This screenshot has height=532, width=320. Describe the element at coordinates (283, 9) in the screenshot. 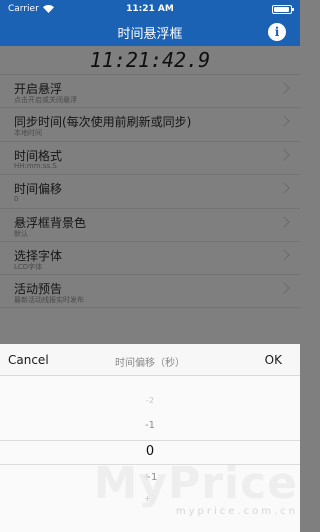

I see `battery-icon` at that location.